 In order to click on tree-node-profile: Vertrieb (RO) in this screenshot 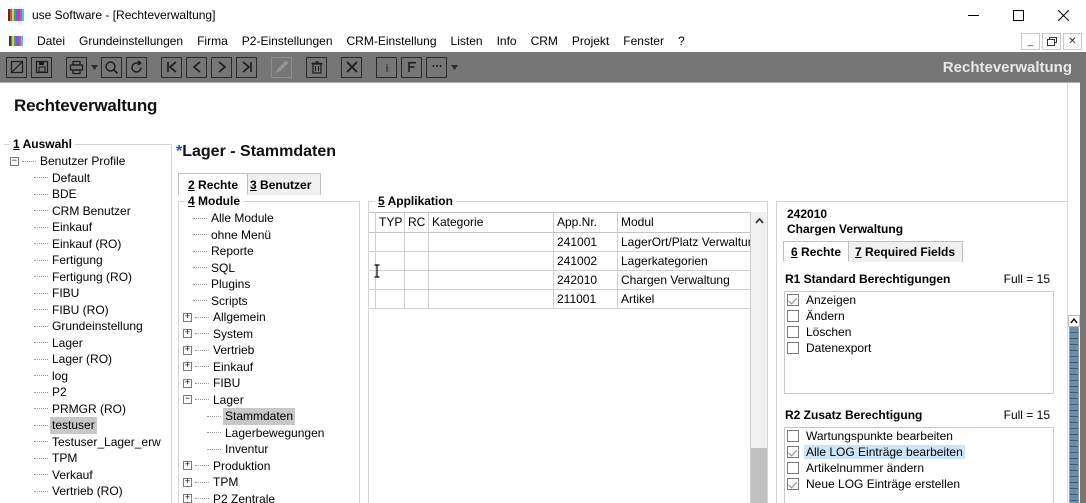, I will do `click(87, 491)`.